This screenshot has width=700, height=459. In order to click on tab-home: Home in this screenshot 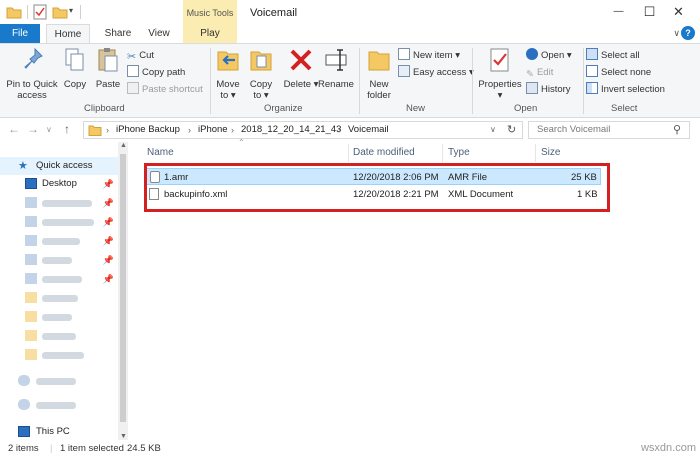, I will do `click(68, 33)`.